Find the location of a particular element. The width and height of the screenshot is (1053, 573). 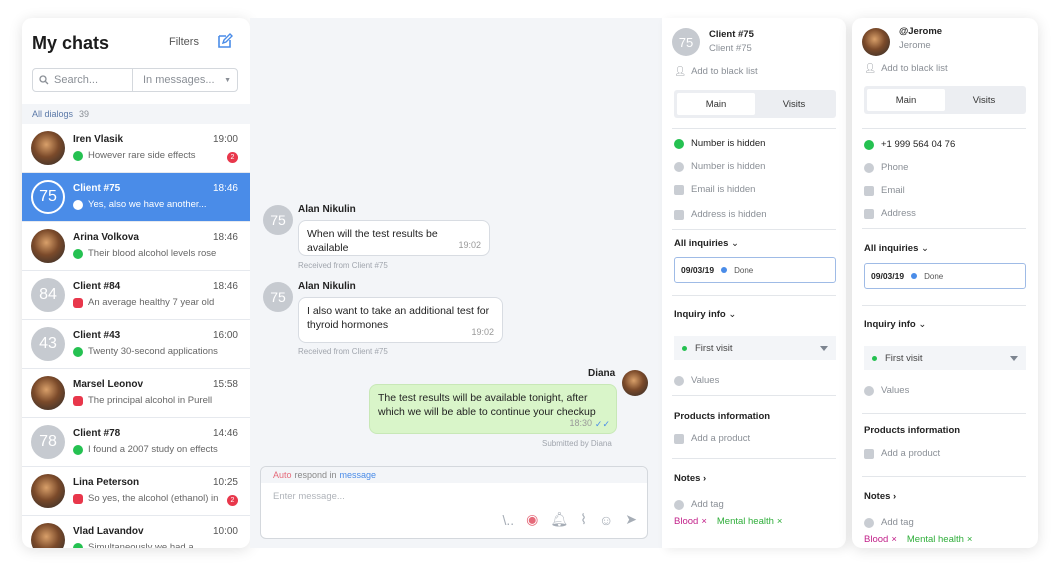

agent-avatar is located at coordinates (635, 383).